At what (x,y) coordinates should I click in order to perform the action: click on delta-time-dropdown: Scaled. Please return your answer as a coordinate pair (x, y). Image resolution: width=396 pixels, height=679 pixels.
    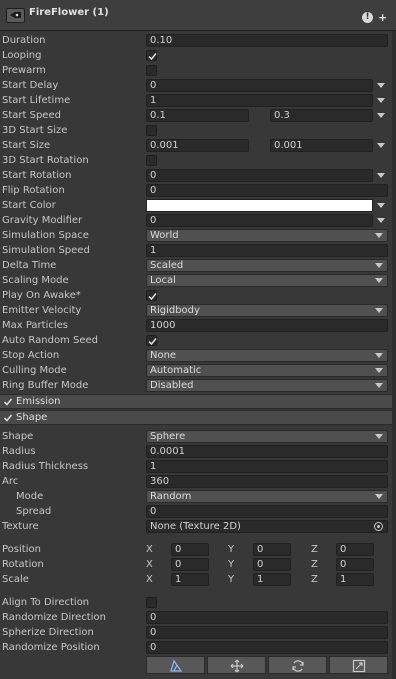
    Looking at the image, I should click on (267, 265).